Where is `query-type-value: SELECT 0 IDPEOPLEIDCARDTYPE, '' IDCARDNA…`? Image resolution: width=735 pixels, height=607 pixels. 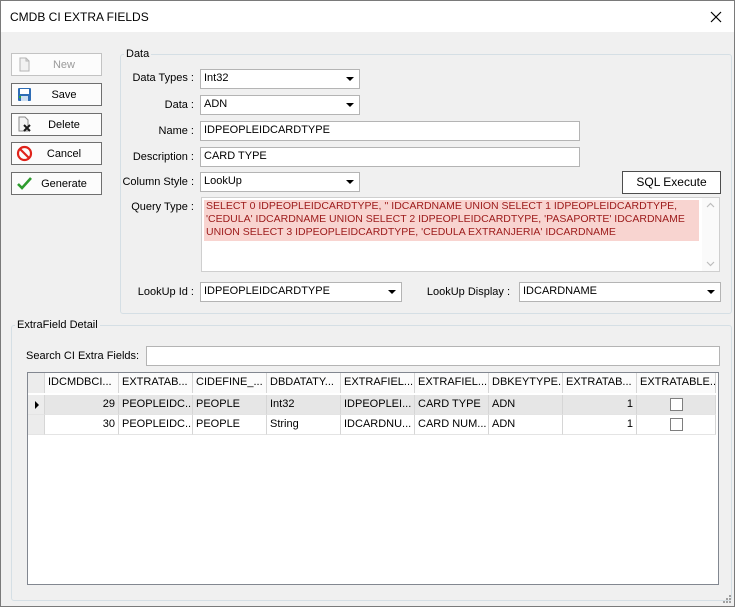
query-type-value: SELECT 0 IDPEOPLEIDCARDTYPE, '' IDCARDNA… is located at coordinates (447, 219).